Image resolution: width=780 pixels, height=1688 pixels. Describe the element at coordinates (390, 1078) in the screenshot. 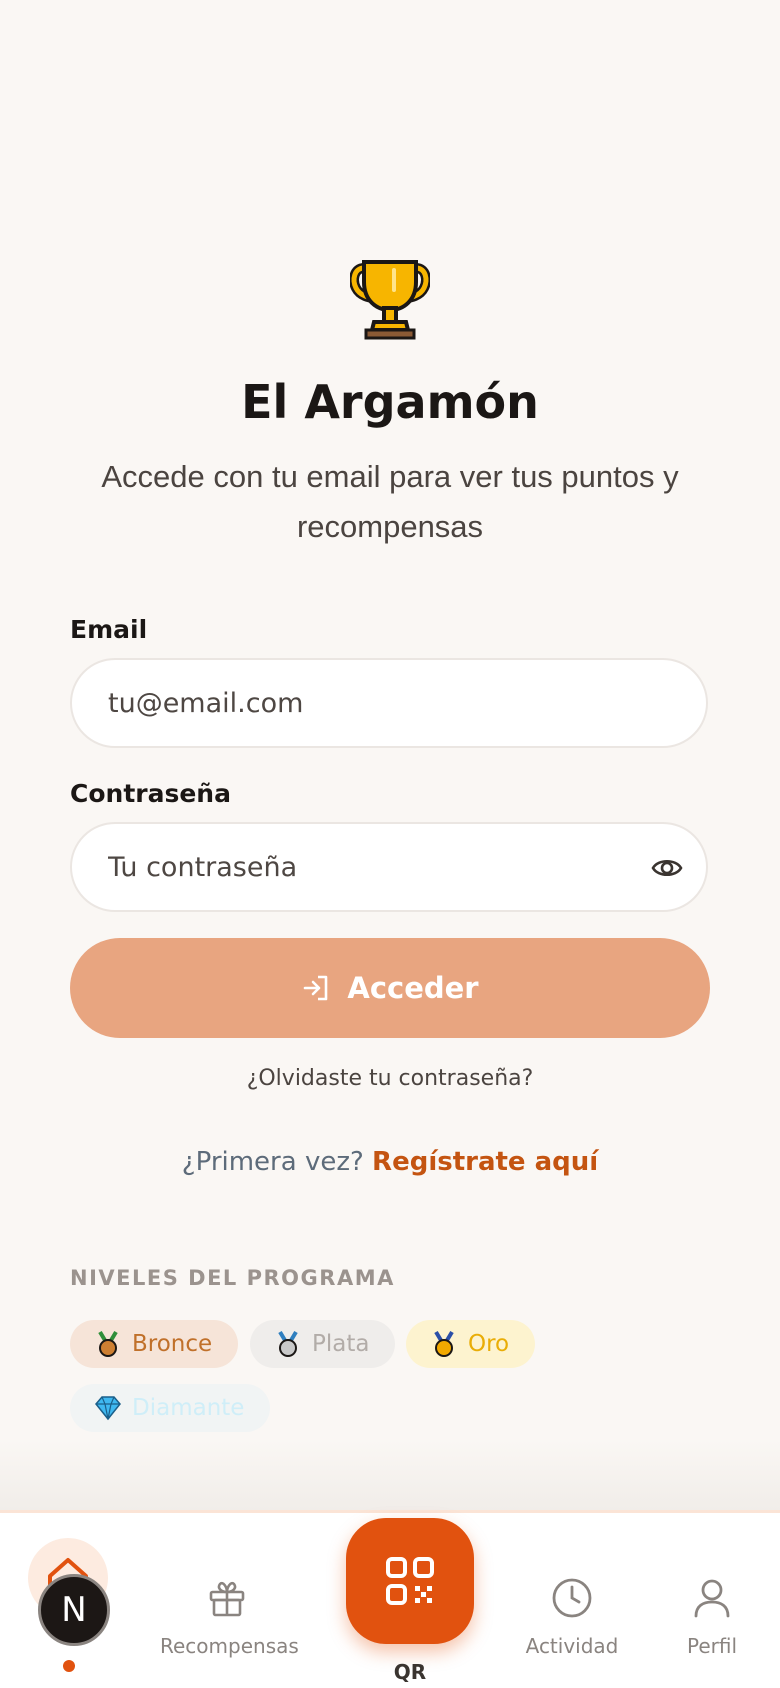

I see `forgot-password-link: ¿Olvidaste tu contraseña?` at that location.